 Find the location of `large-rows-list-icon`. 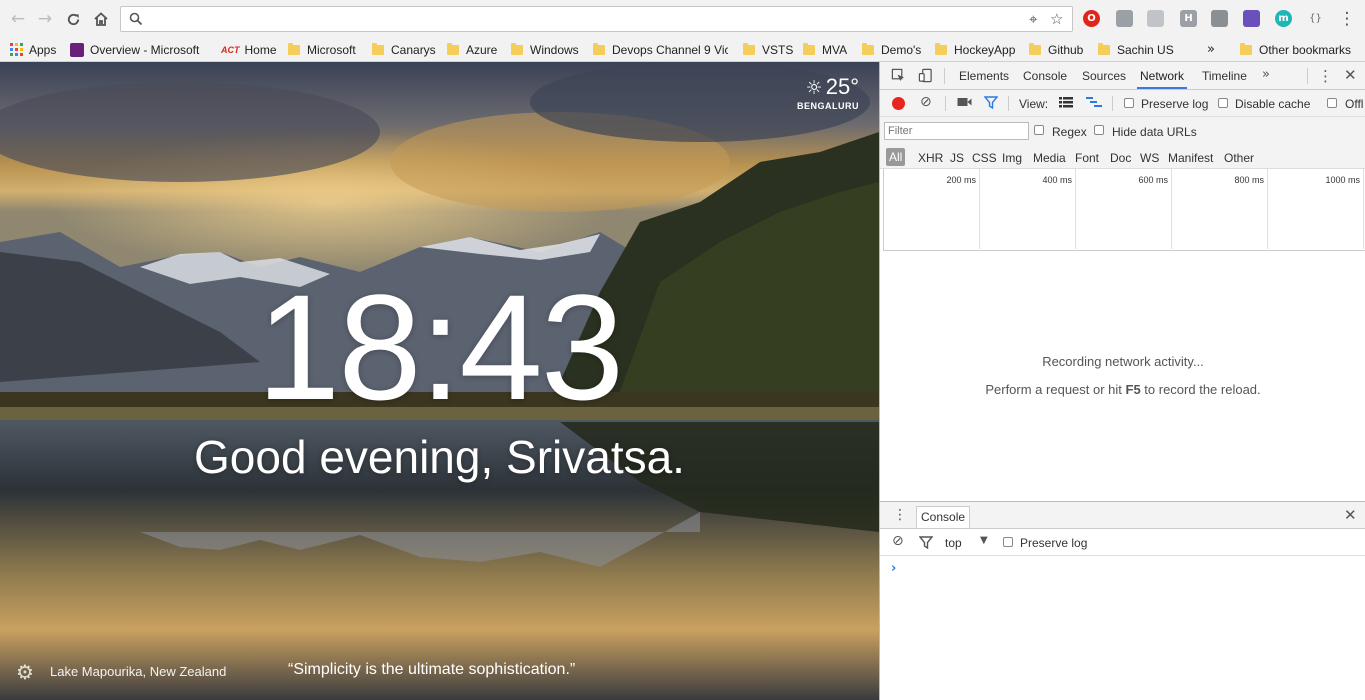

large-rows-list-icon is located at coordinates (1066, 104).